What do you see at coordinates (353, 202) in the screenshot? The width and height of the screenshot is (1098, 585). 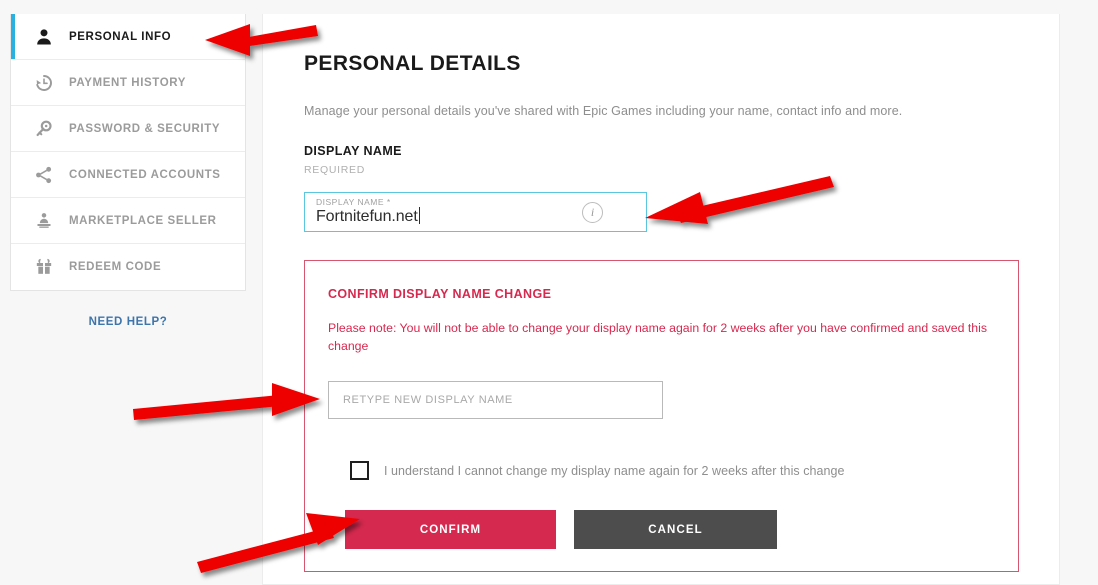 I see `display-name-floating-label: DISPLAY NAME *` at bounding box center [353, 202].